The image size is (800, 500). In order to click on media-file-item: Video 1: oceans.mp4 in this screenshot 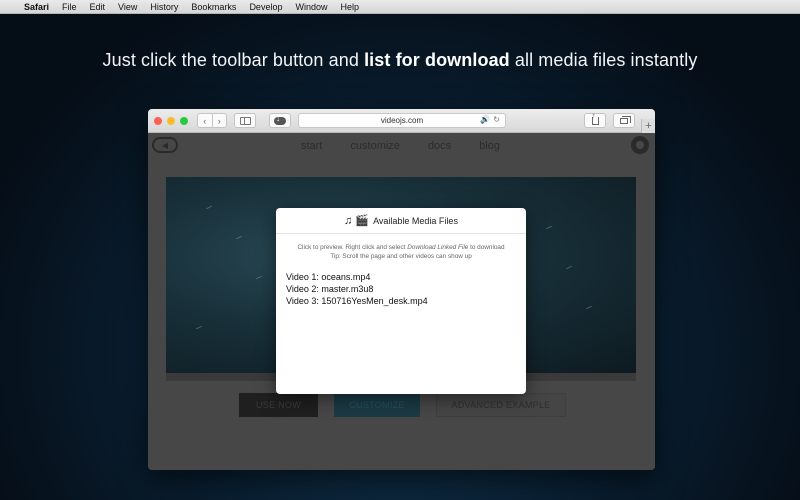, I will do `click(406, 277)`.